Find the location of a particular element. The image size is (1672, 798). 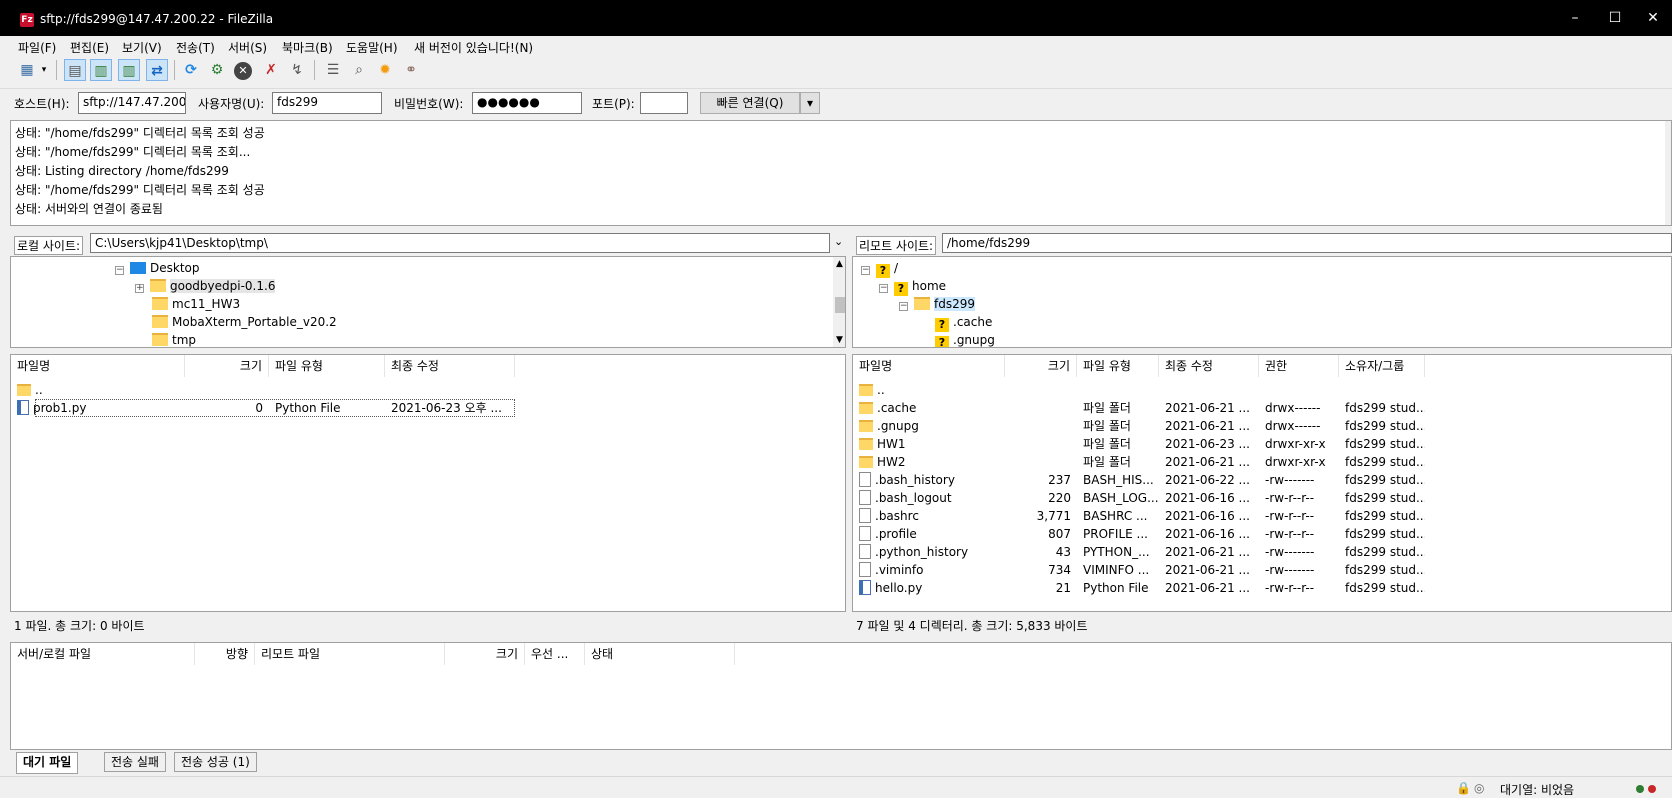

remote-col-type: 파일 유형 is located at coordinates (1118, 366).